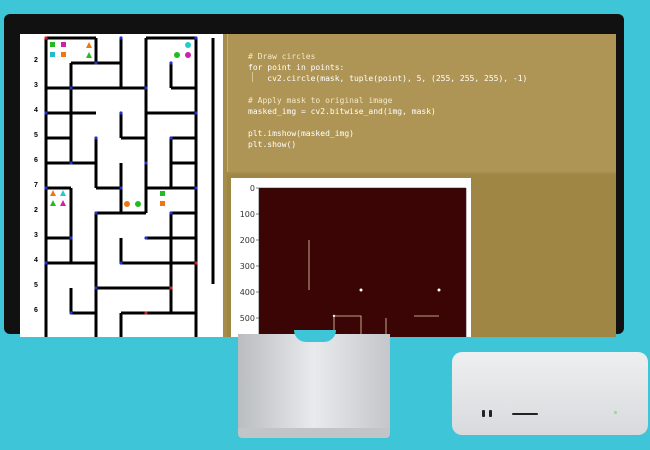  I want to click on monitor-stand-base, so click(314, 433).